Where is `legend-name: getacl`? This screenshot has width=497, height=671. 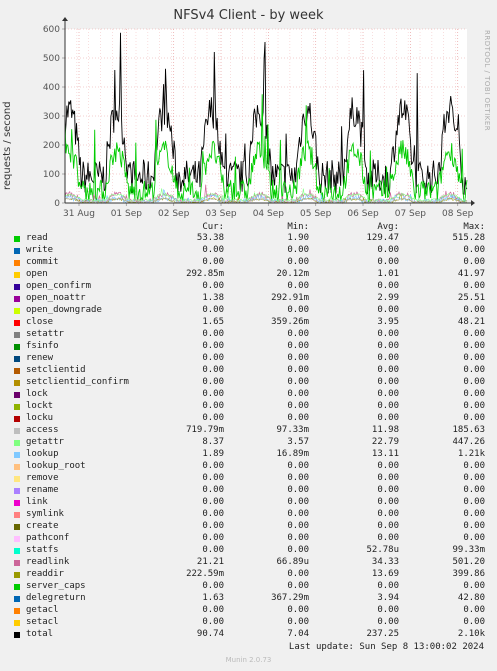
legend-name: getacl is located at coordinates (42, 610).